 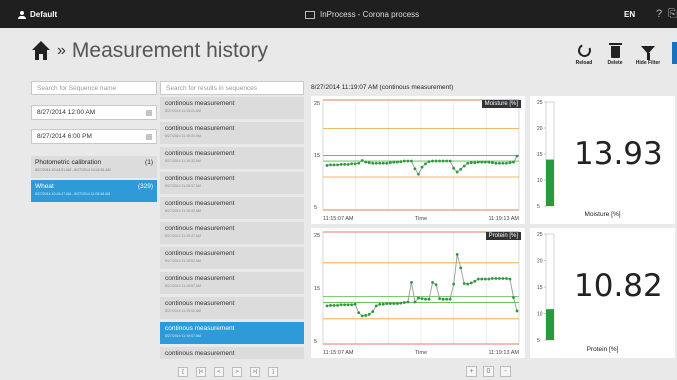 I want to click on protein-chart-title: Protein [%], so click(x=503, y=236).